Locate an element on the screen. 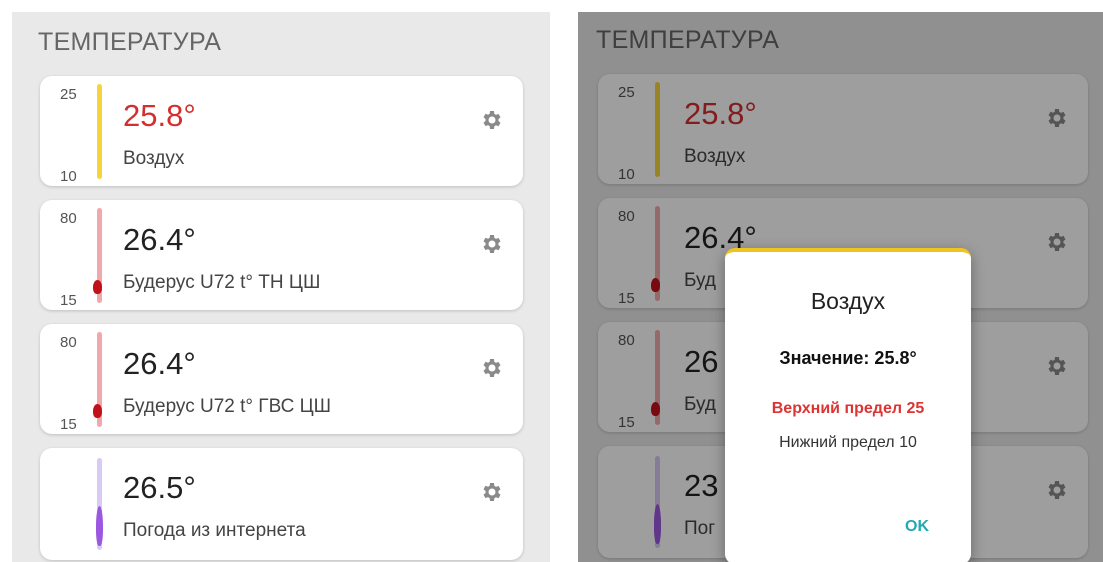 This screenshot has width=1103, height=562. ok-button: OK is located at coordinates (917, 527).